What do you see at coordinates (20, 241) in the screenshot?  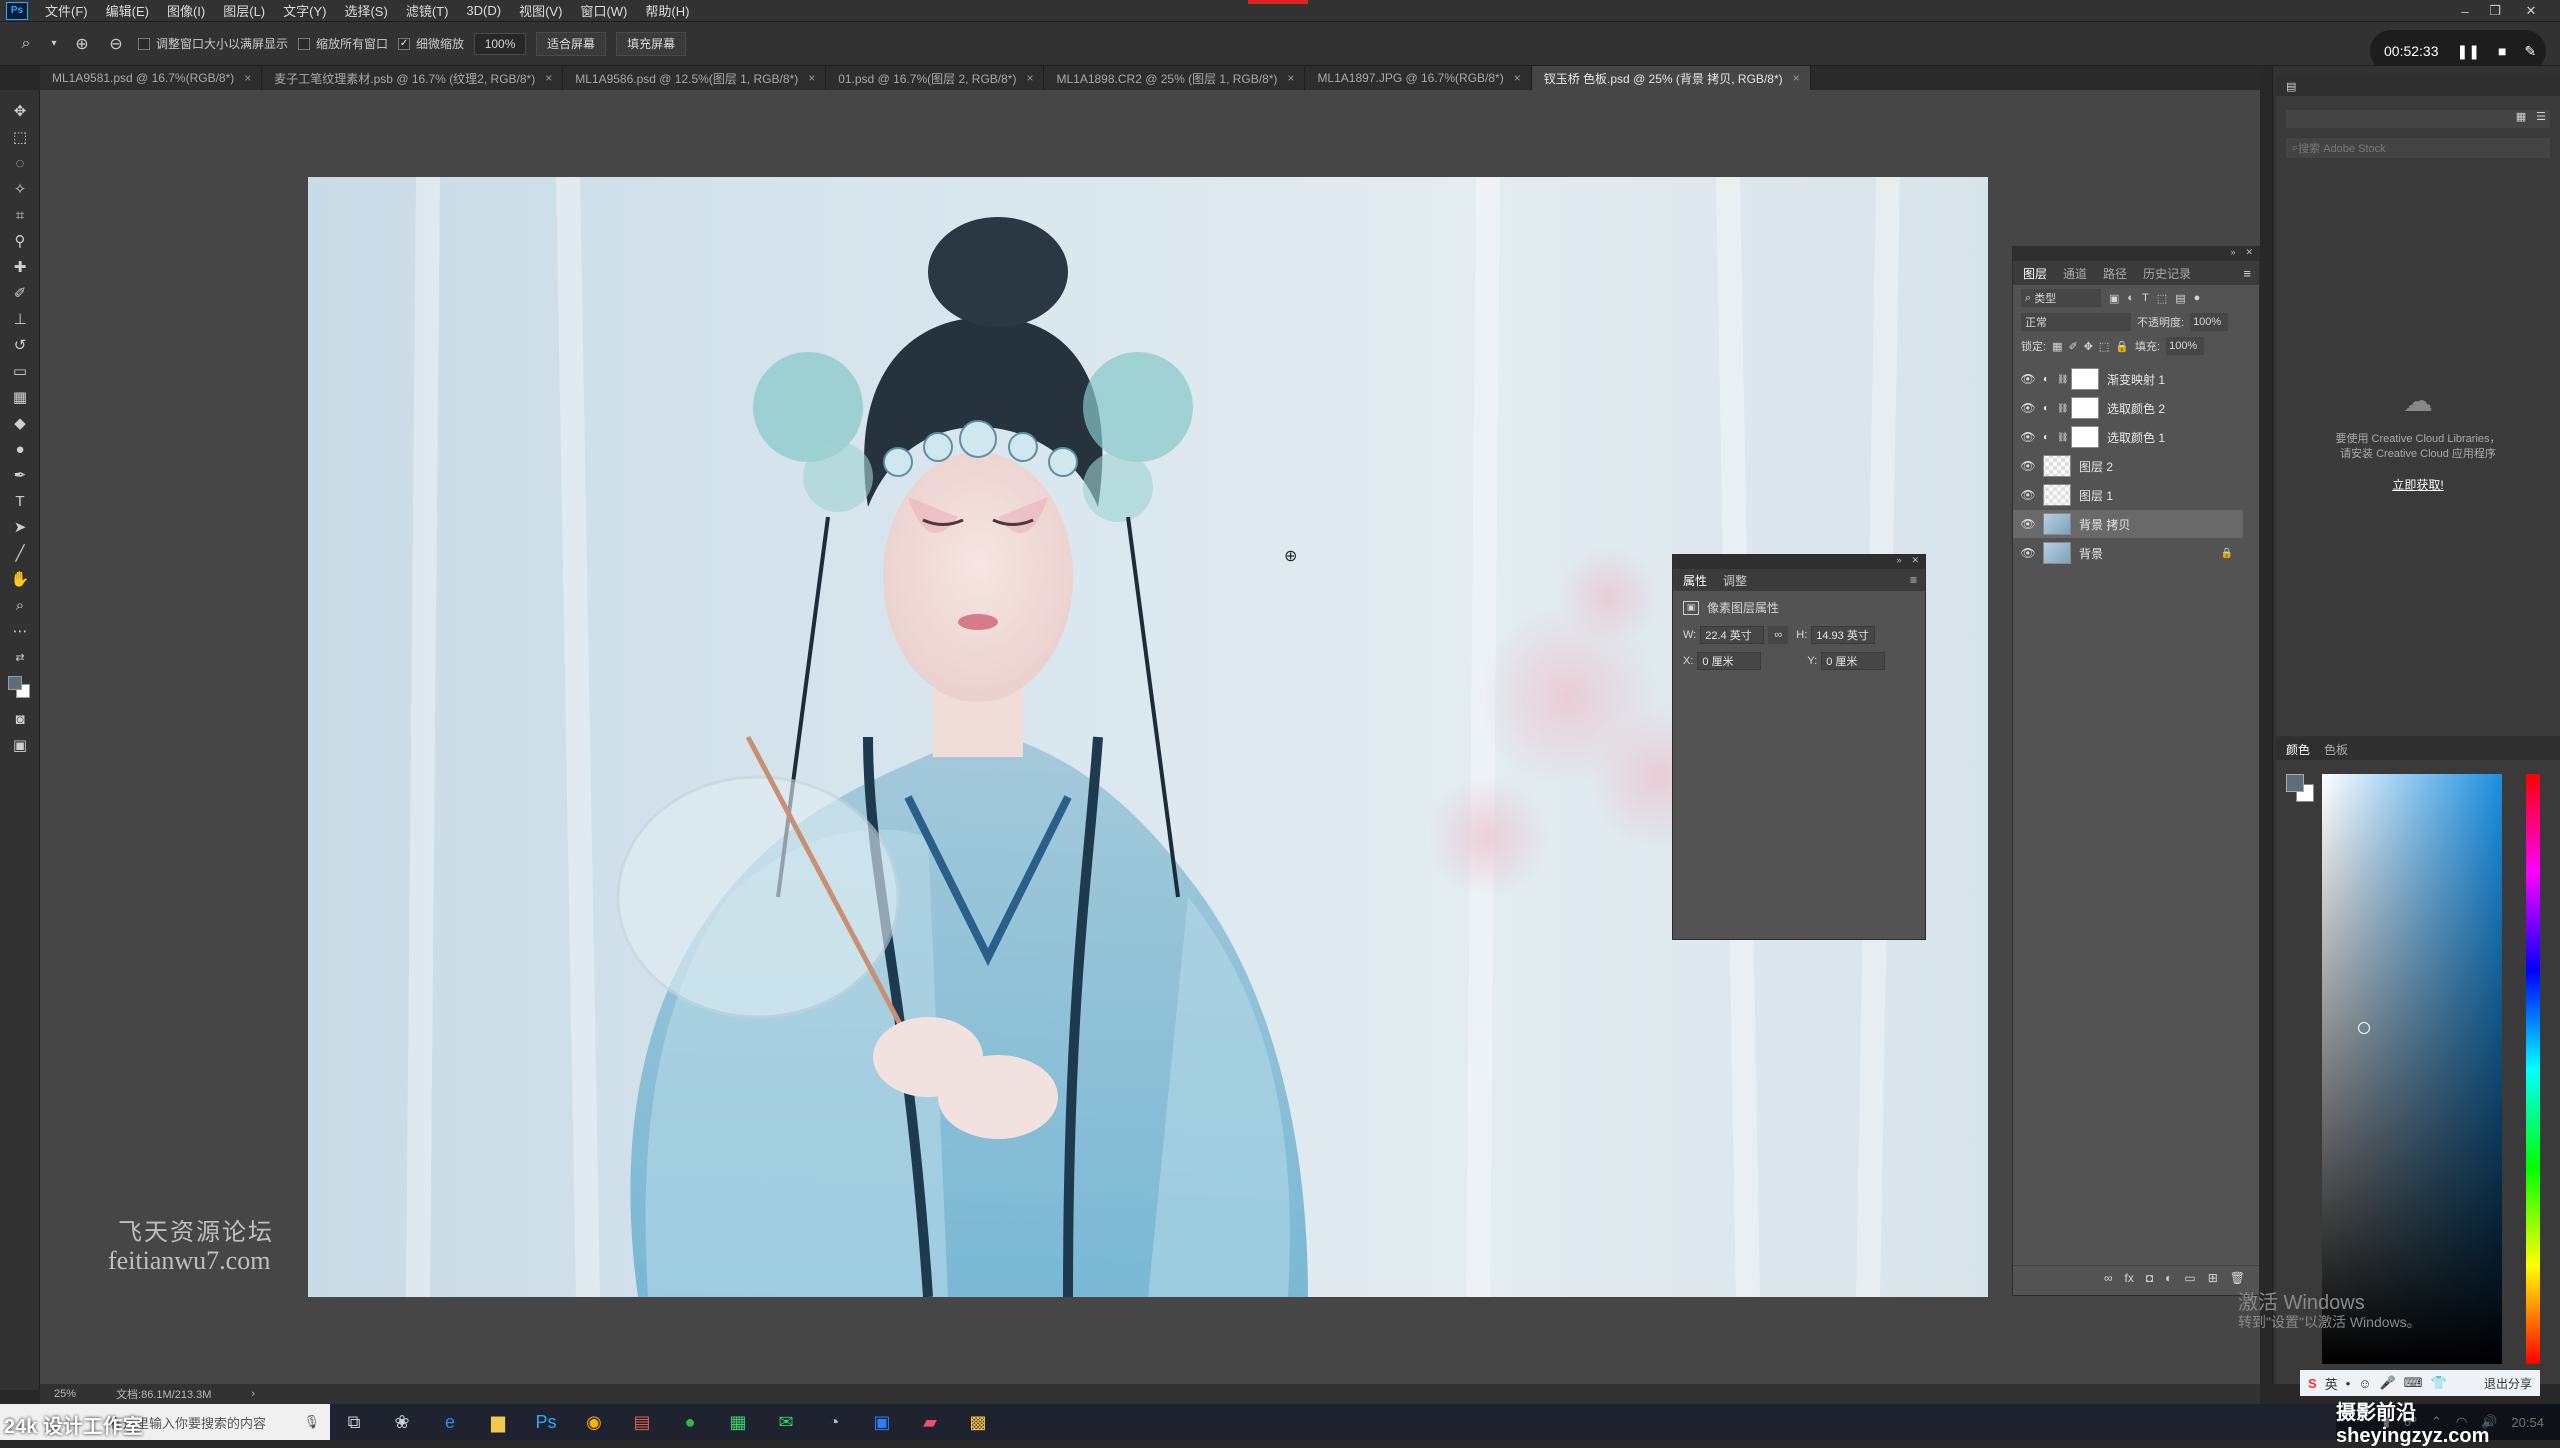 I see `eyedropper-tool-icon: ⚲` at bounding box center [20, 241].